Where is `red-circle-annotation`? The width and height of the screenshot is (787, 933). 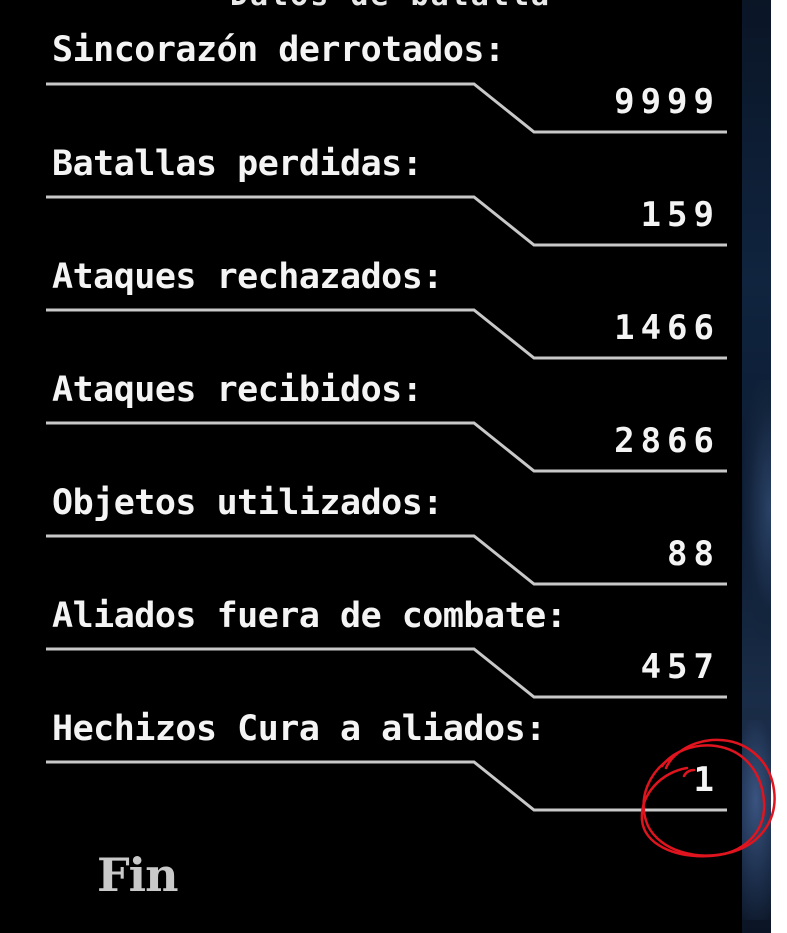 red-circle-annotation is located at coordinates (708, 798).